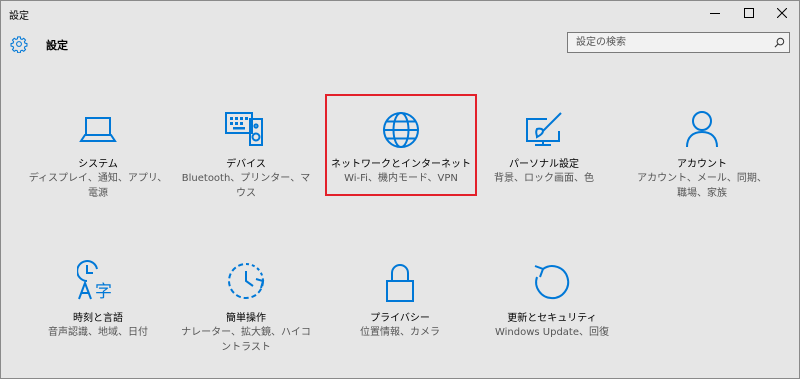 The width and height of the screenshot is (800, 379). What do you see at coordinates (552, 318) in the screenshot?
I see `tile-label: 更新とセキュリティ` at bounding box center [552, 318].